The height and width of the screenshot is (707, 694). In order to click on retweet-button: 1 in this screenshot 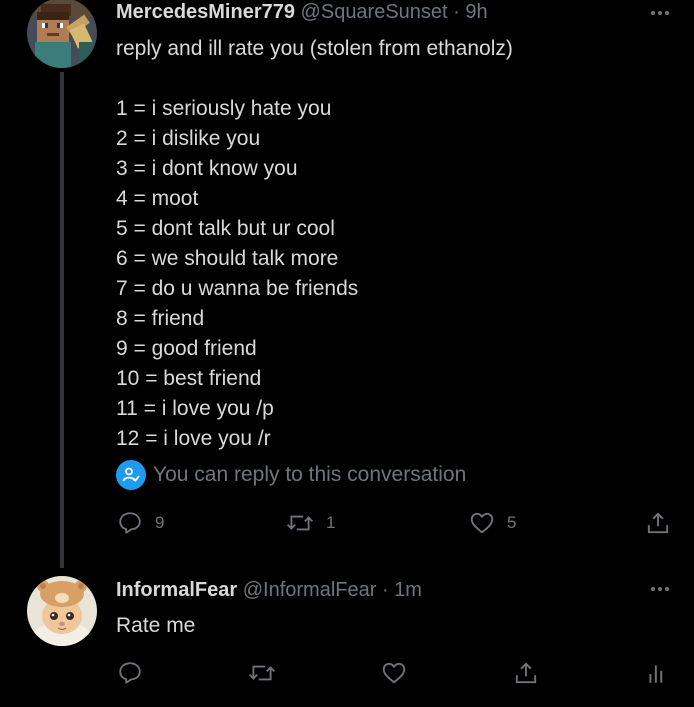, I will do `click(310, 523)`.